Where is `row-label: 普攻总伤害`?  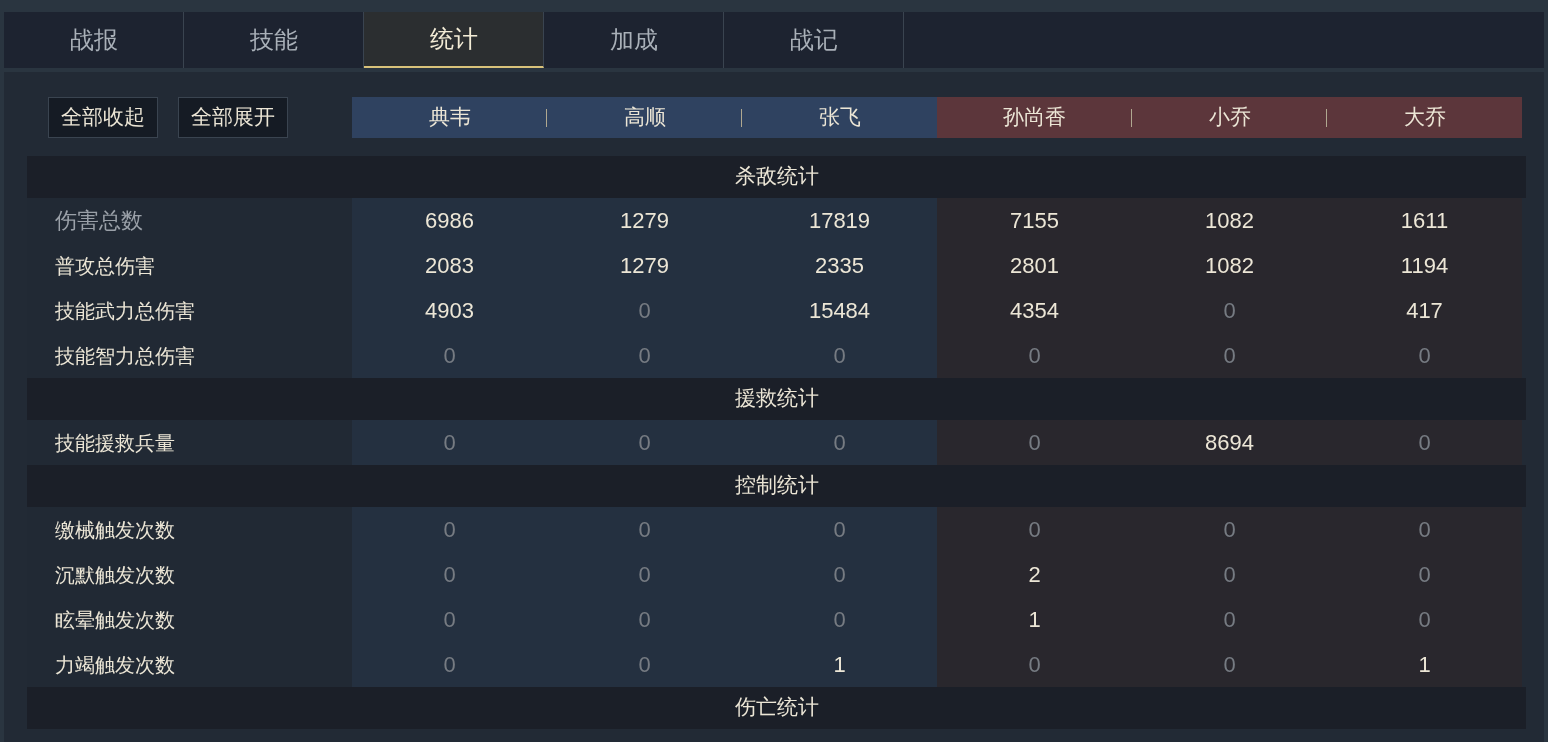 row-label: 普攻总伤害 is located at coordinates (105, 266).